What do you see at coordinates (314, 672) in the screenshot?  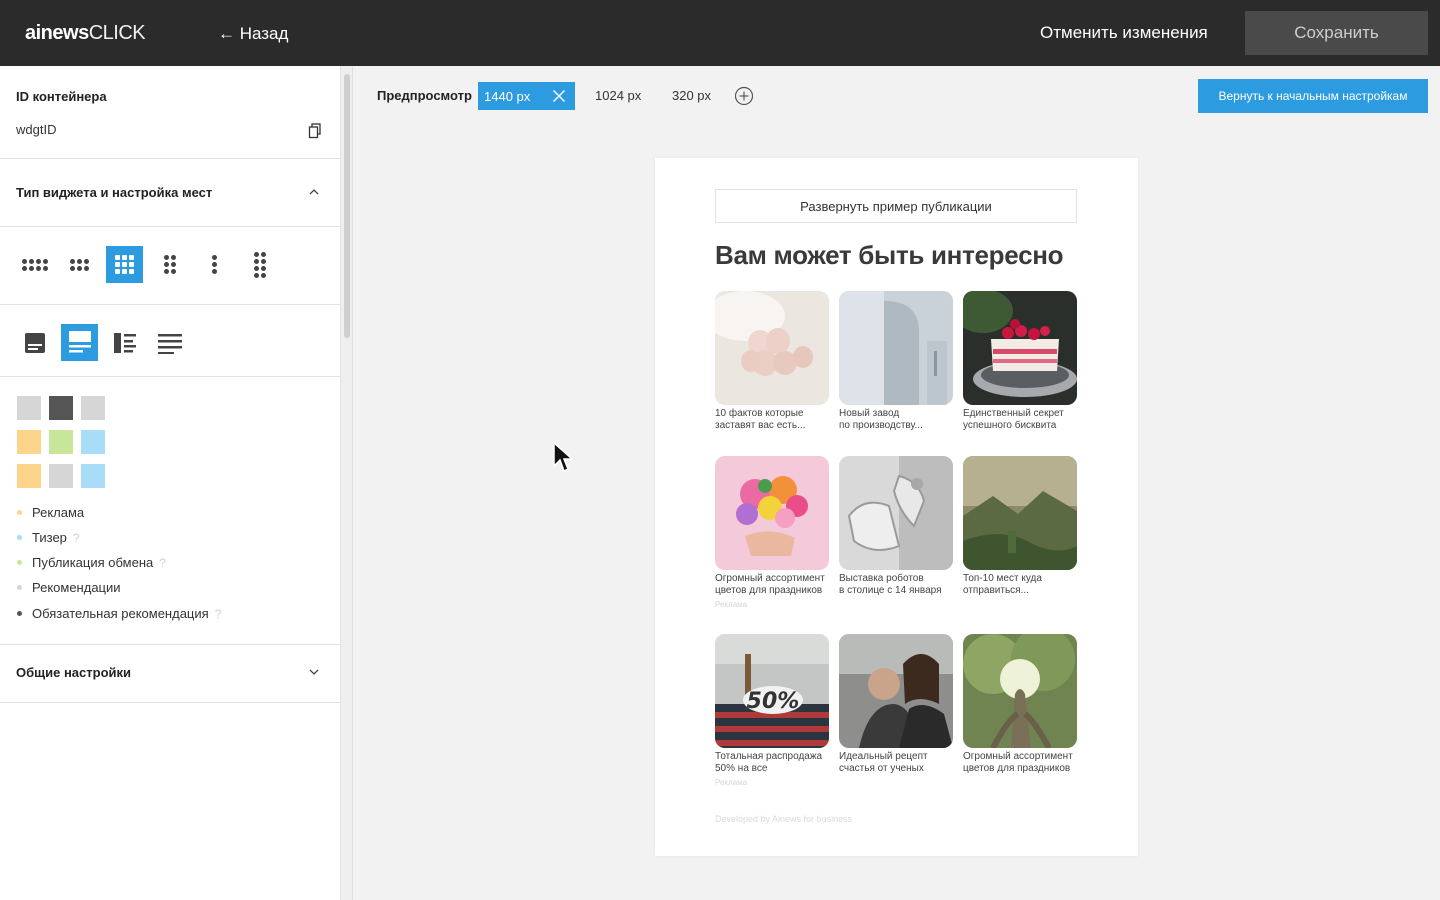 I see `chevron-down-icon` at bounding box center [314, 672].